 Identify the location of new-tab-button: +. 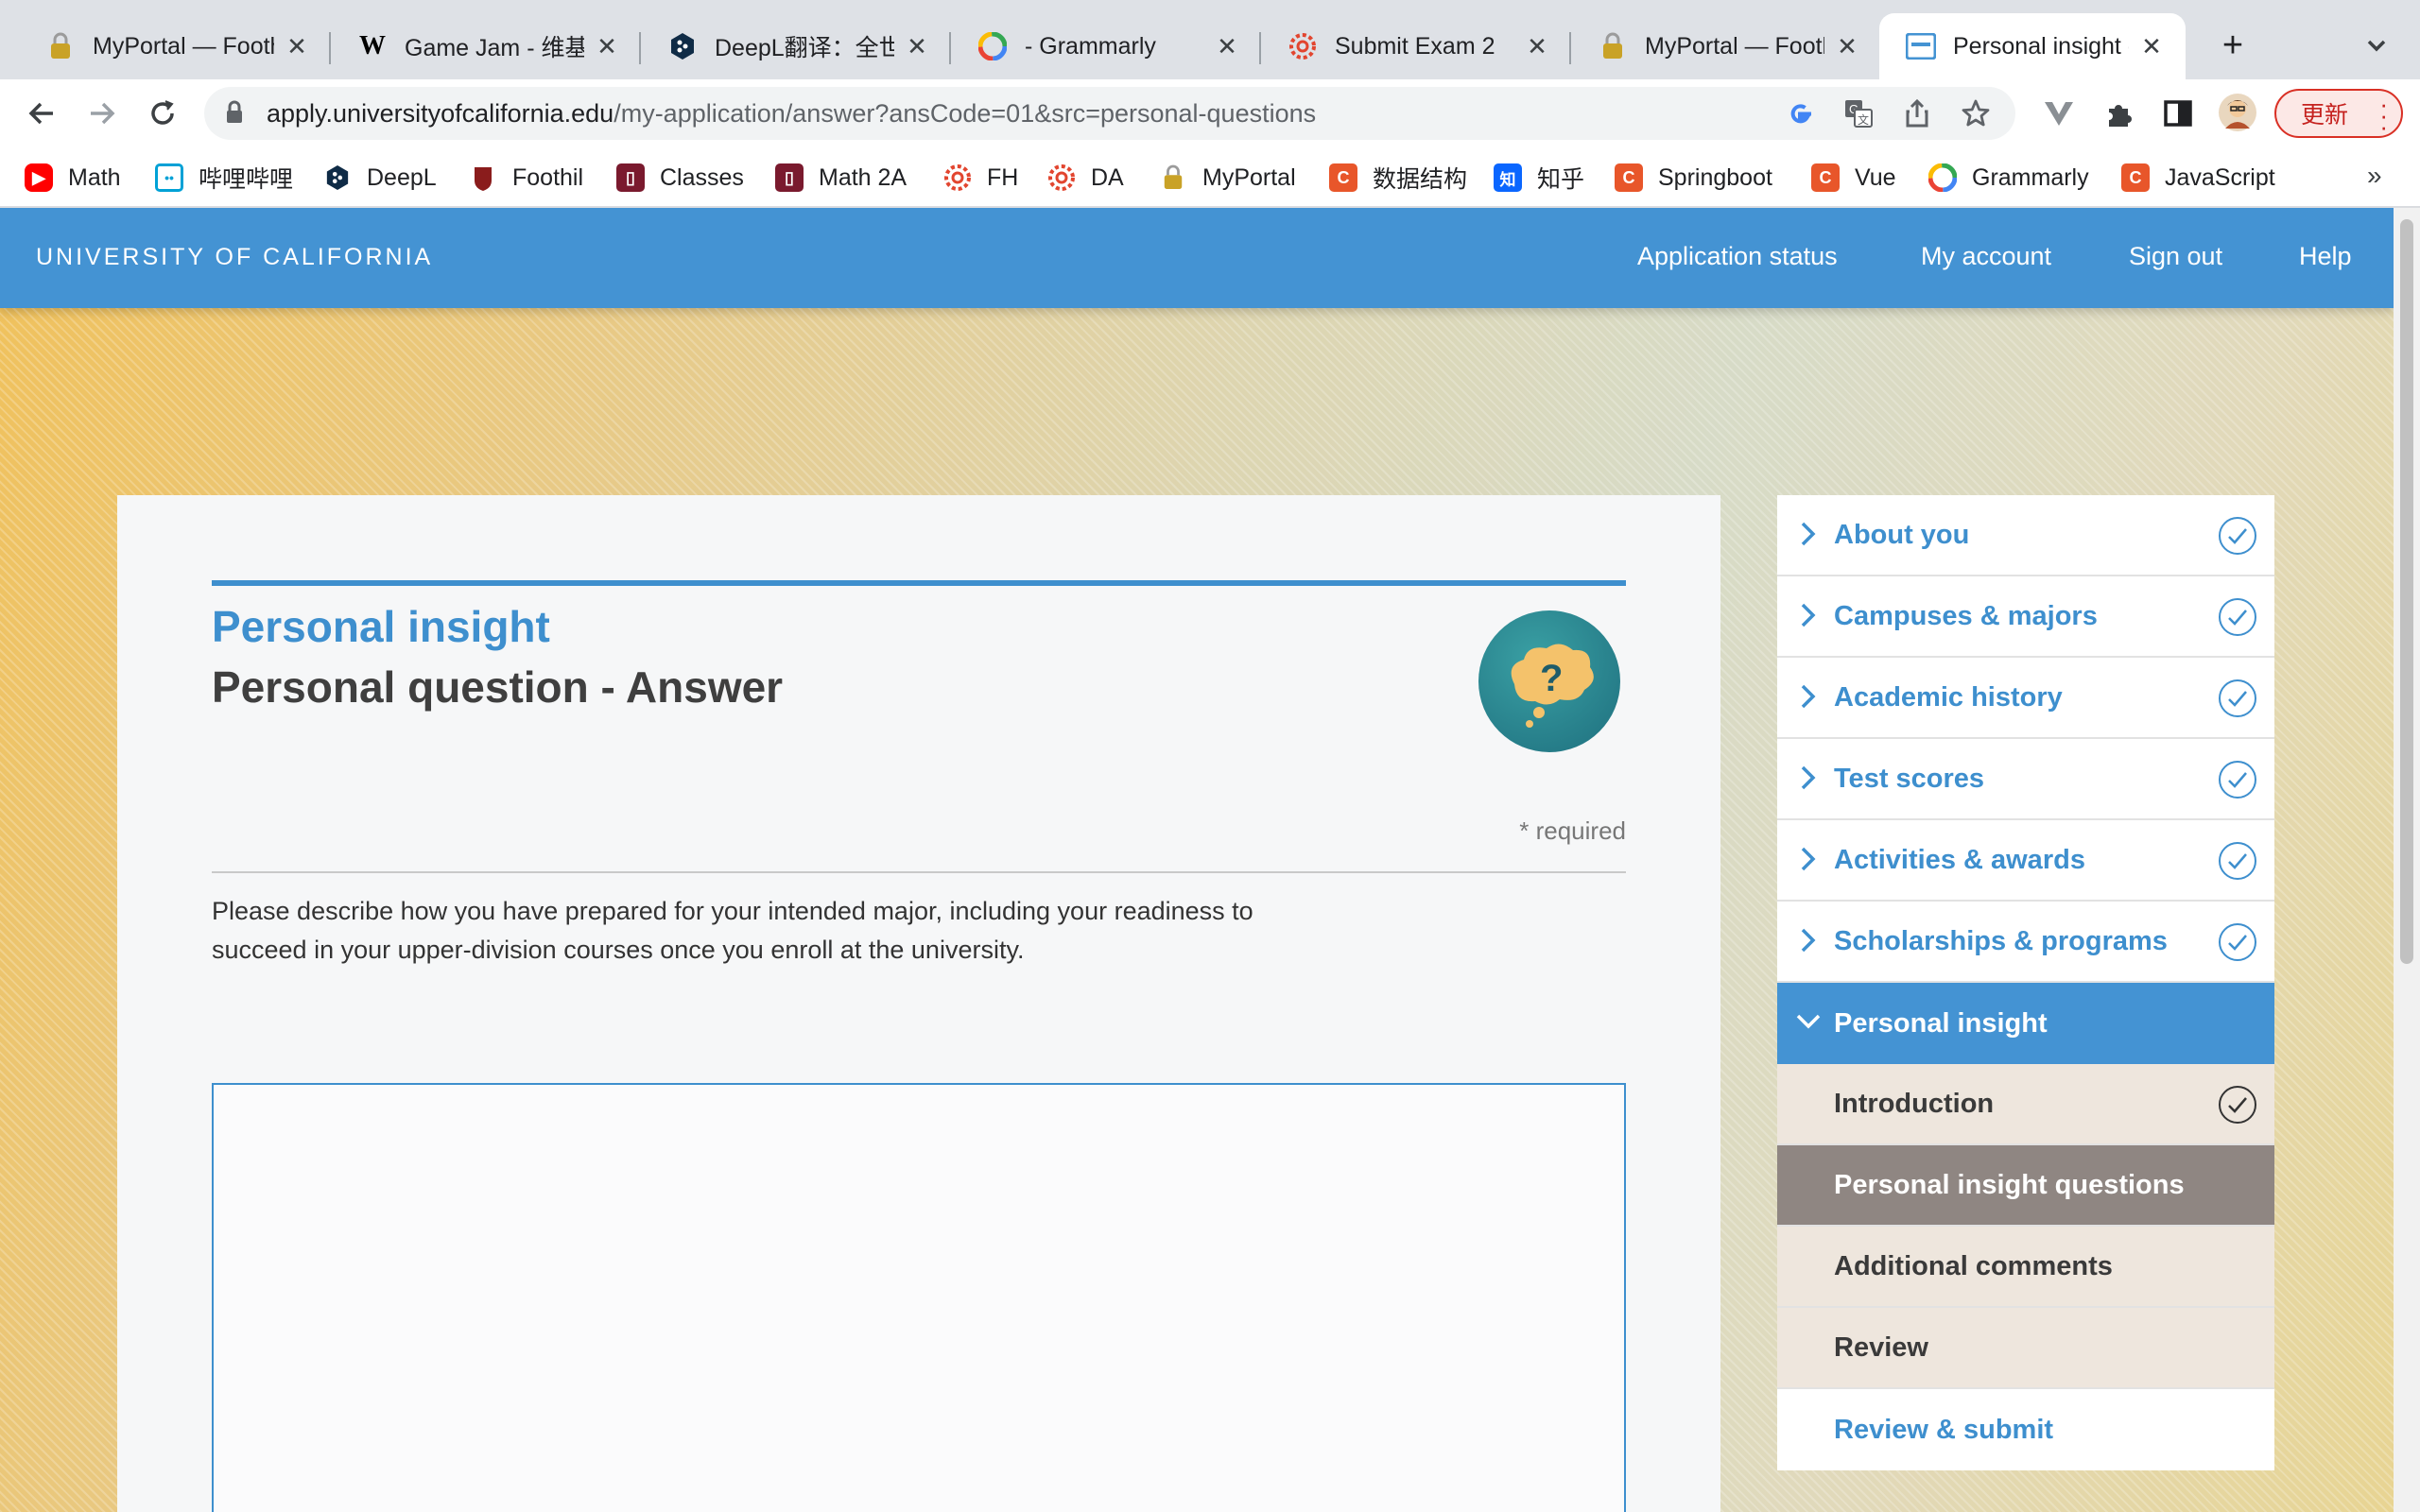
(2233, 45).